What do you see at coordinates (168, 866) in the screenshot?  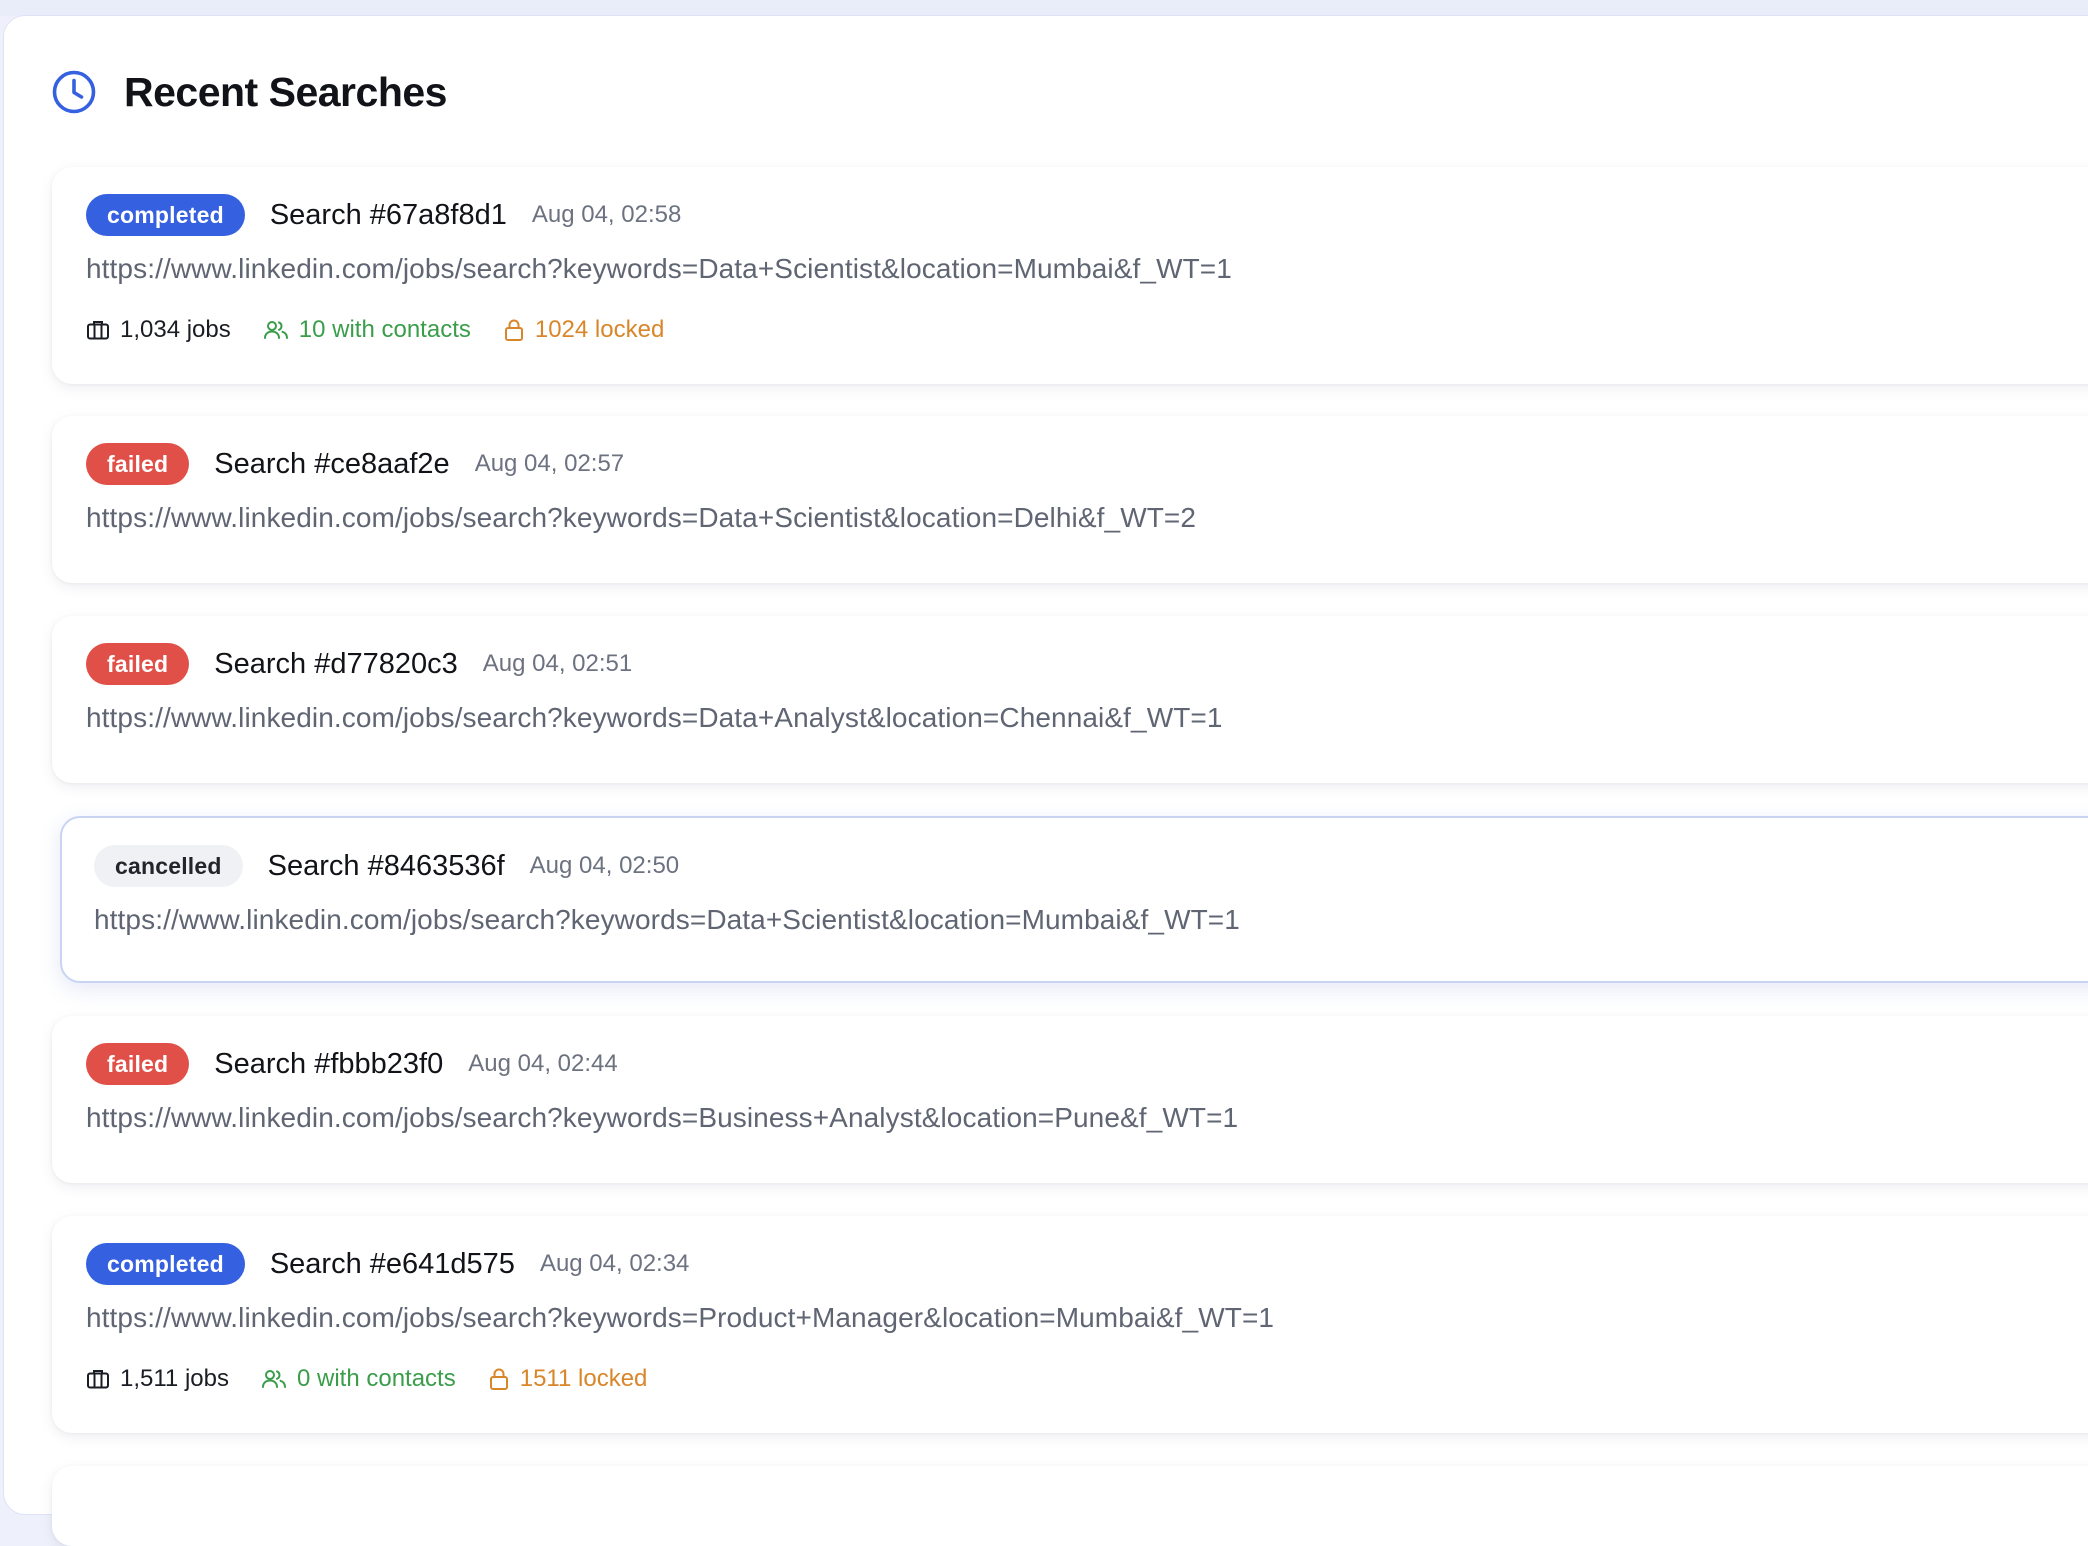 I see `status-badge: cancelled` at bounding box center [168, 866].